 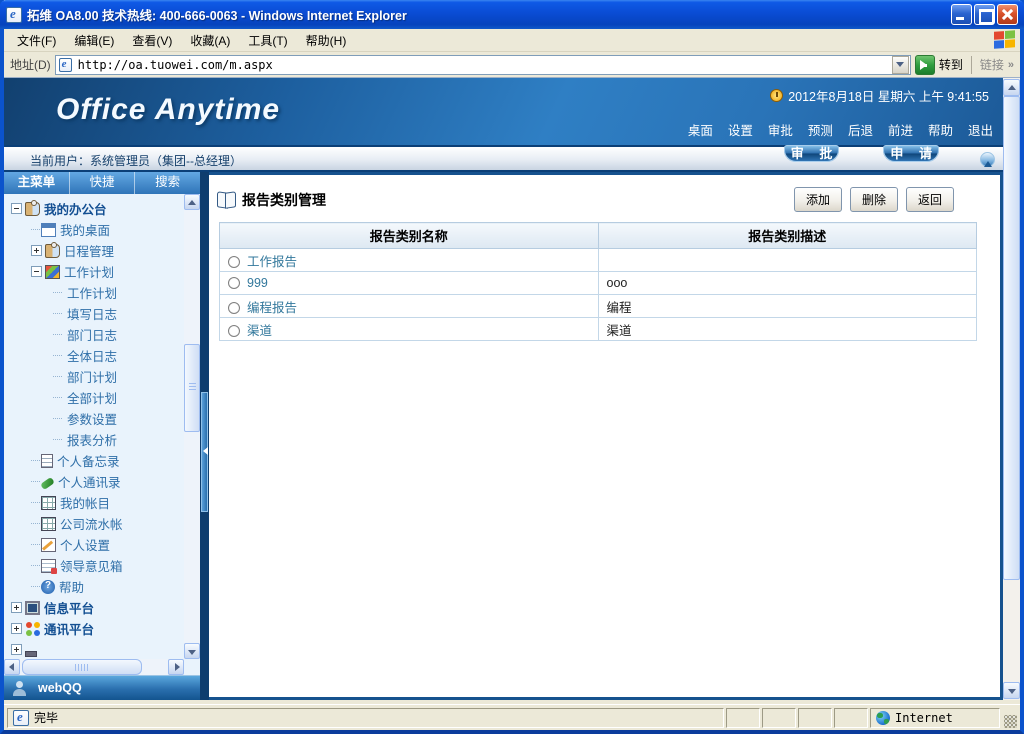 What do you see at coordinates (1007, 14) in the screenshot?
I see `close-button` at bounding box center [1007, 14].